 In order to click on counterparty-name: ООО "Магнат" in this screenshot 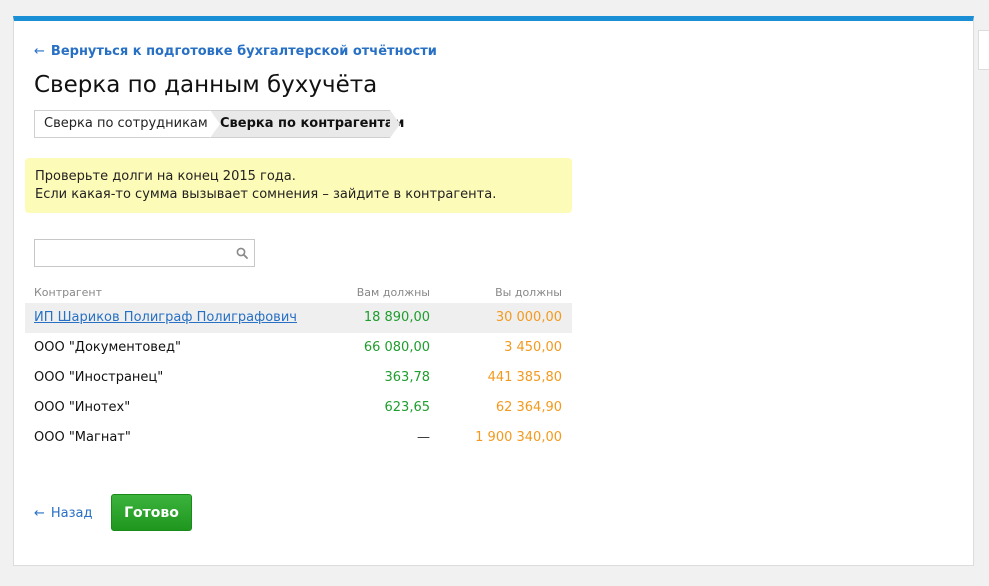, I will do `click(82, 437)`.